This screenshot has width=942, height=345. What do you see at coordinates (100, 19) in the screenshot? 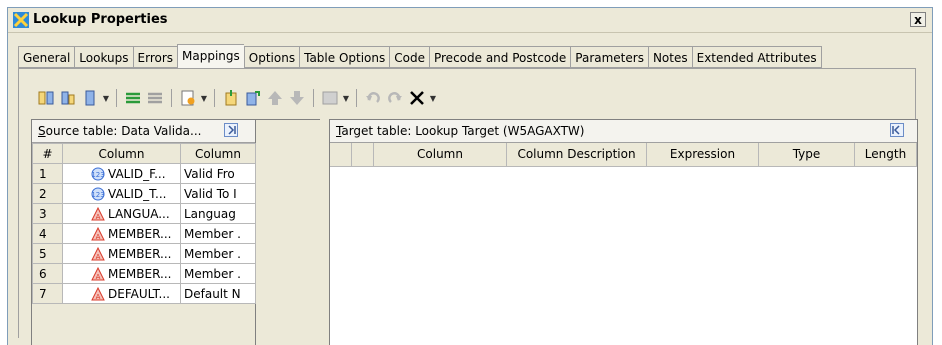
I see `window-title: Lookup Properties` at bounding box center [100, 19].